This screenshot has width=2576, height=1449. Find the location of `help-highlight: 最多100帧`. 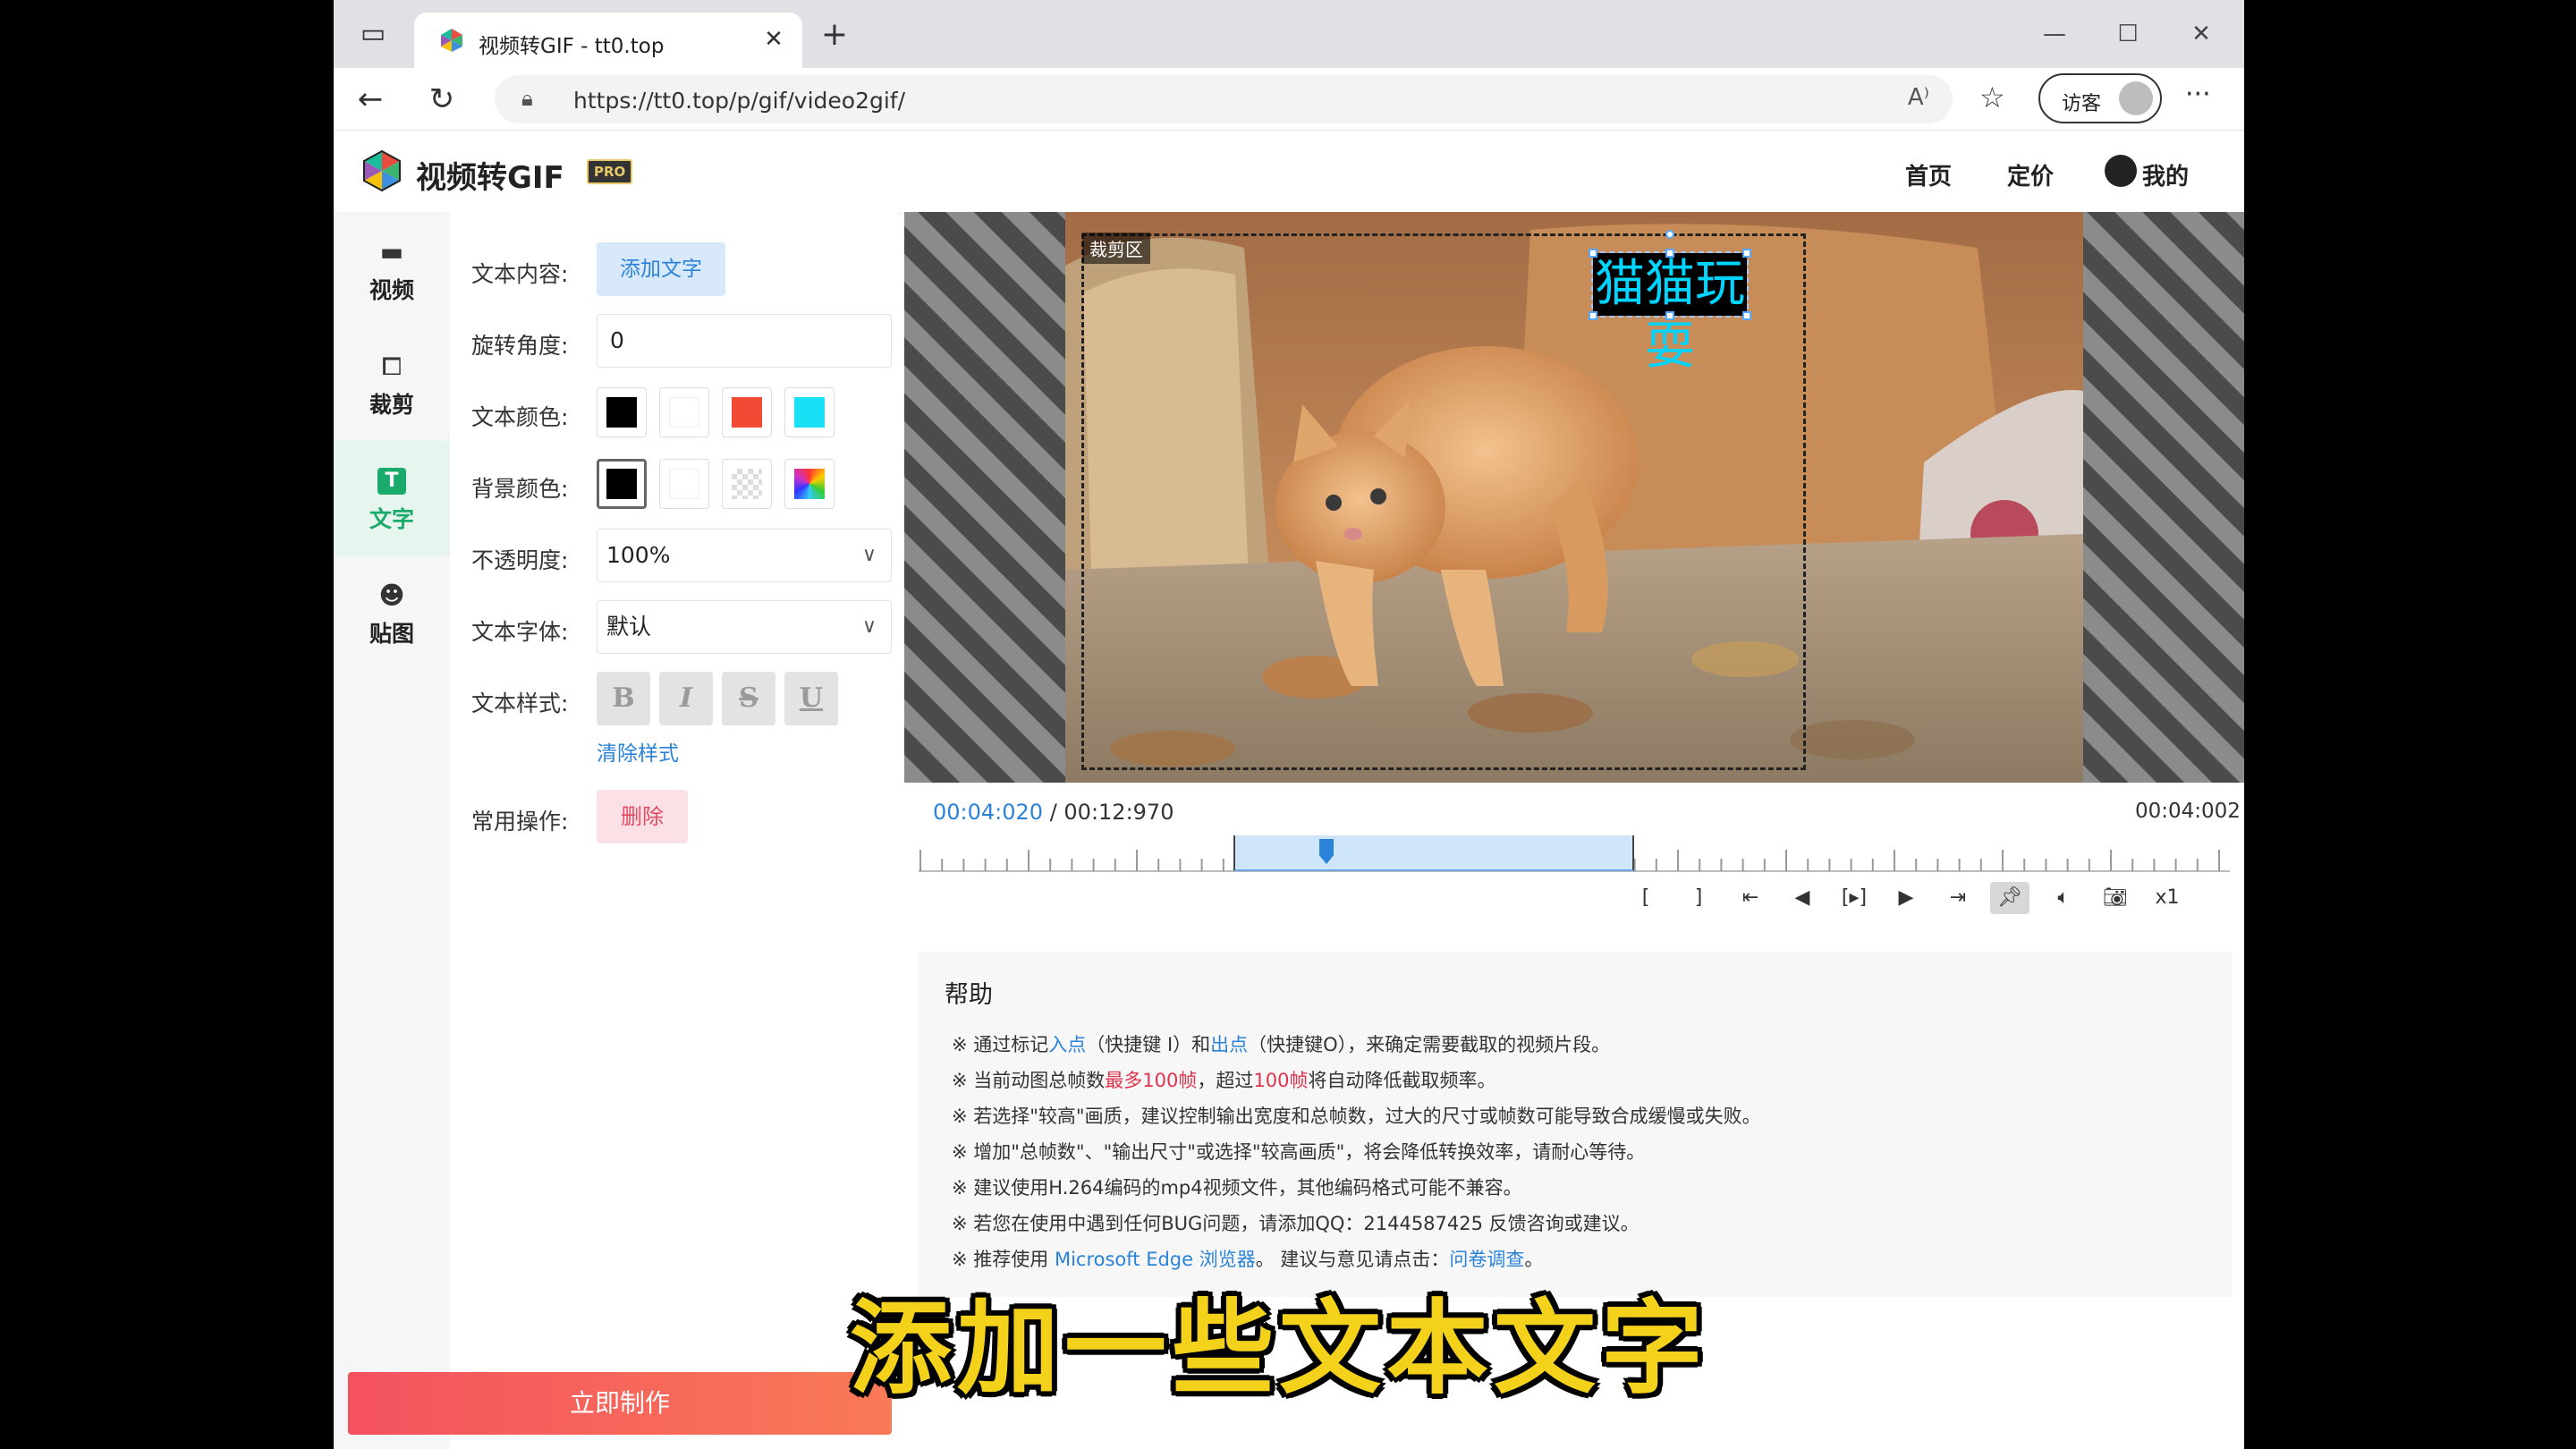

help-highlight: 最多100帧 is located at coordinates (1151, 1080).